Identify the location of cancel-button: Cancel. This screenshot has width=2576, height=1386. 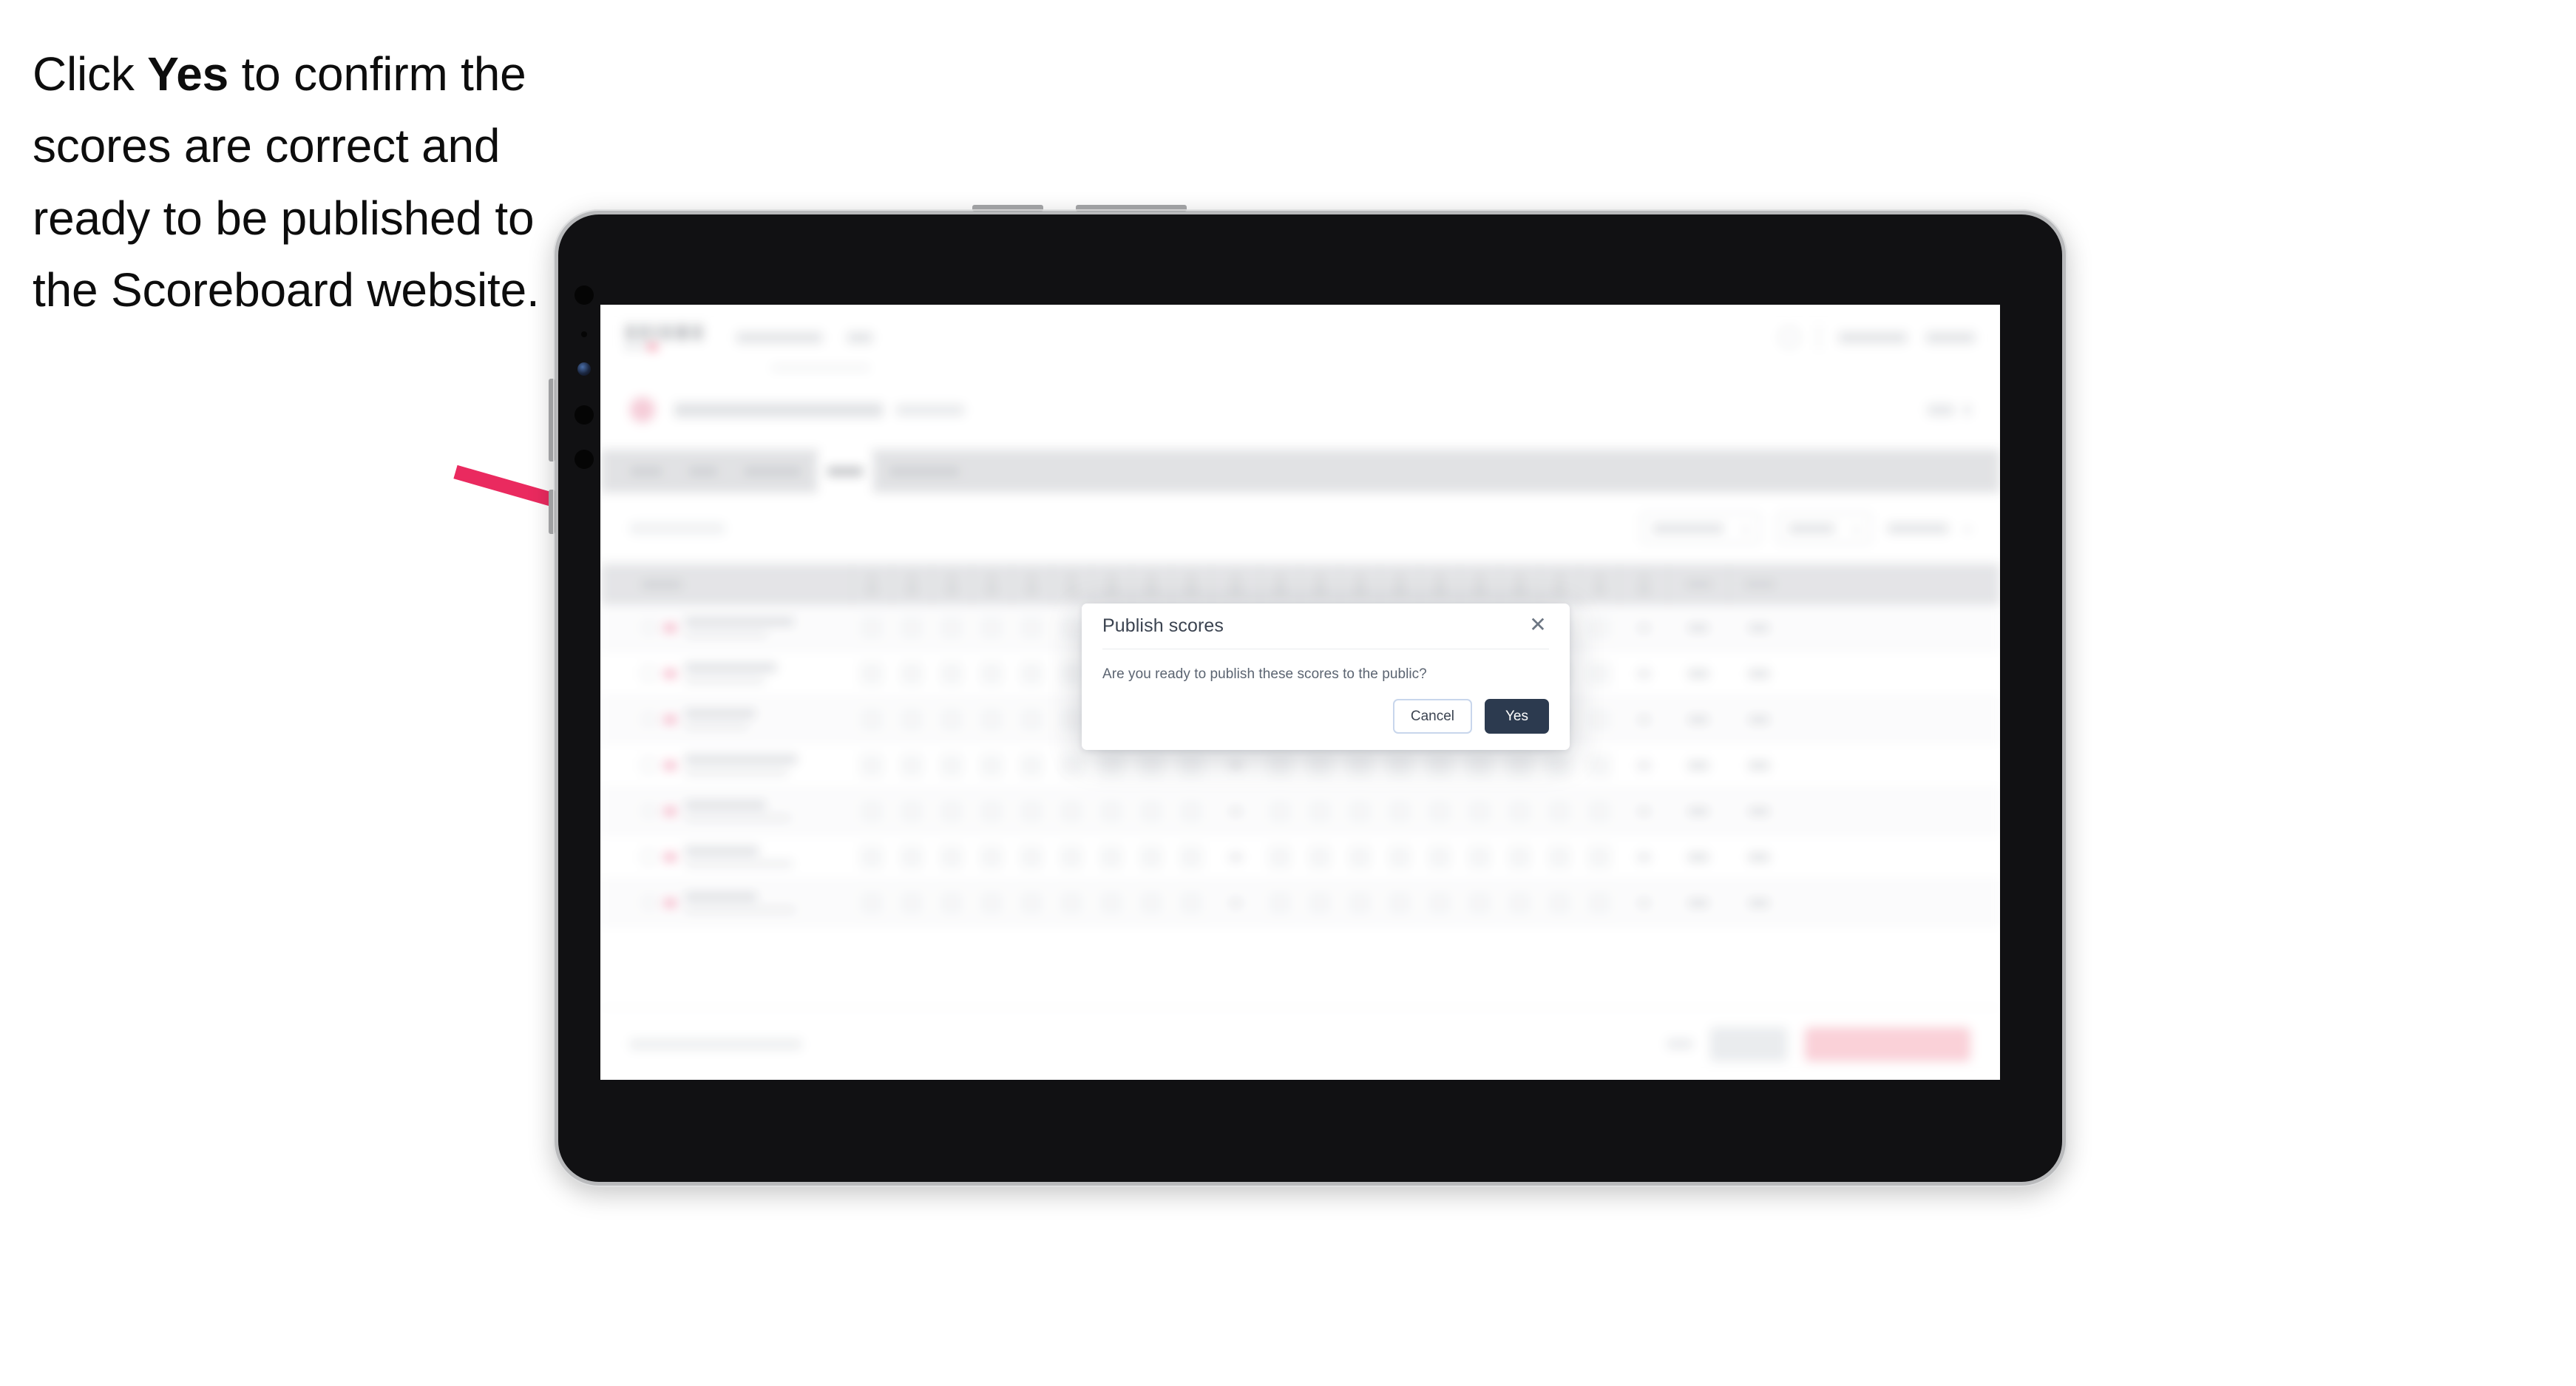
(1432, 716).